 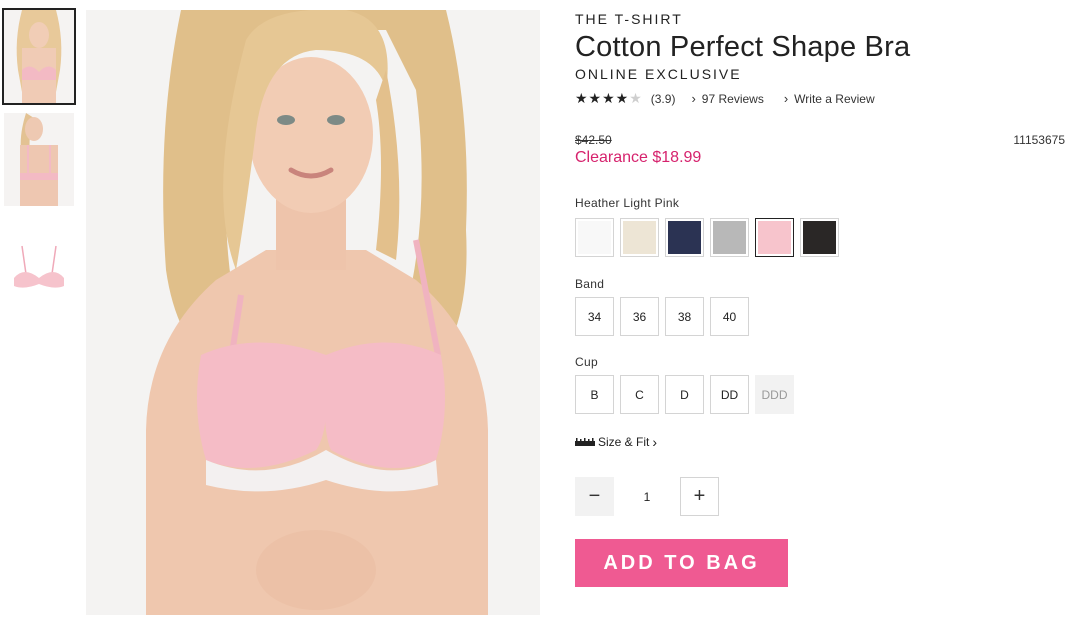 What do you see at coordinates (629, 19) in the screenshot?
I see `collection-name: THE T-SHIRT` at bounding box center [629, 19].